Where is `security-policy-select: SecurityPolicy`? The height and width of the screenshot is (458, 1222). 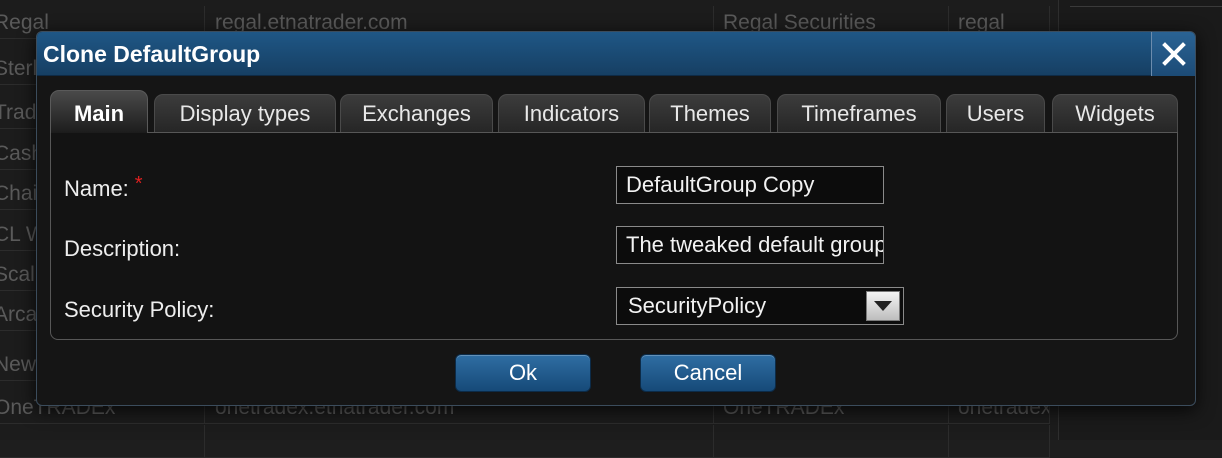
security-policy-select: SecurityPolicy is located at coordinates (760, 306).